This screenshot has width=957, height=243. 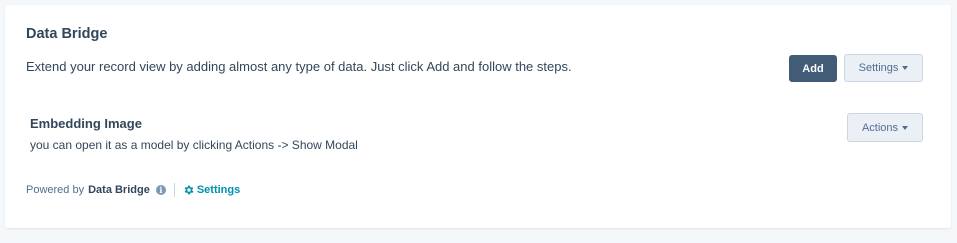 What do you see at coordinates (67, 34) in the screenshot?
I see `card-title: Data Bridge` at bounding box center [67, 34].